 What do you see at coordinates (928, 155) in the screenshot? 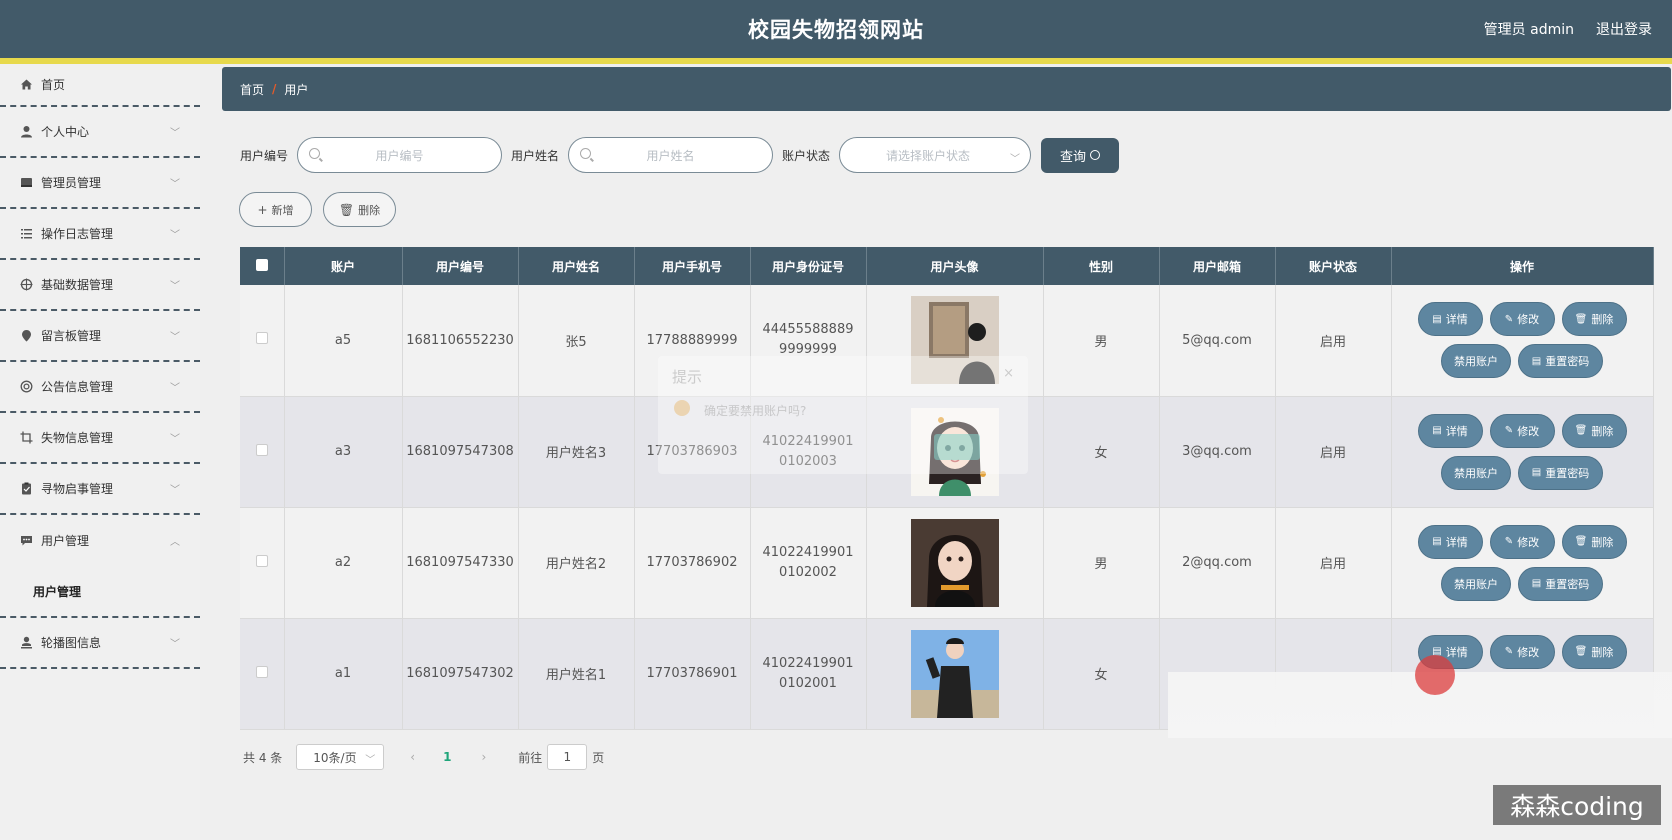
I see `account-status-placeholder: 请选择账户状态` at bounding box center [928, 155].